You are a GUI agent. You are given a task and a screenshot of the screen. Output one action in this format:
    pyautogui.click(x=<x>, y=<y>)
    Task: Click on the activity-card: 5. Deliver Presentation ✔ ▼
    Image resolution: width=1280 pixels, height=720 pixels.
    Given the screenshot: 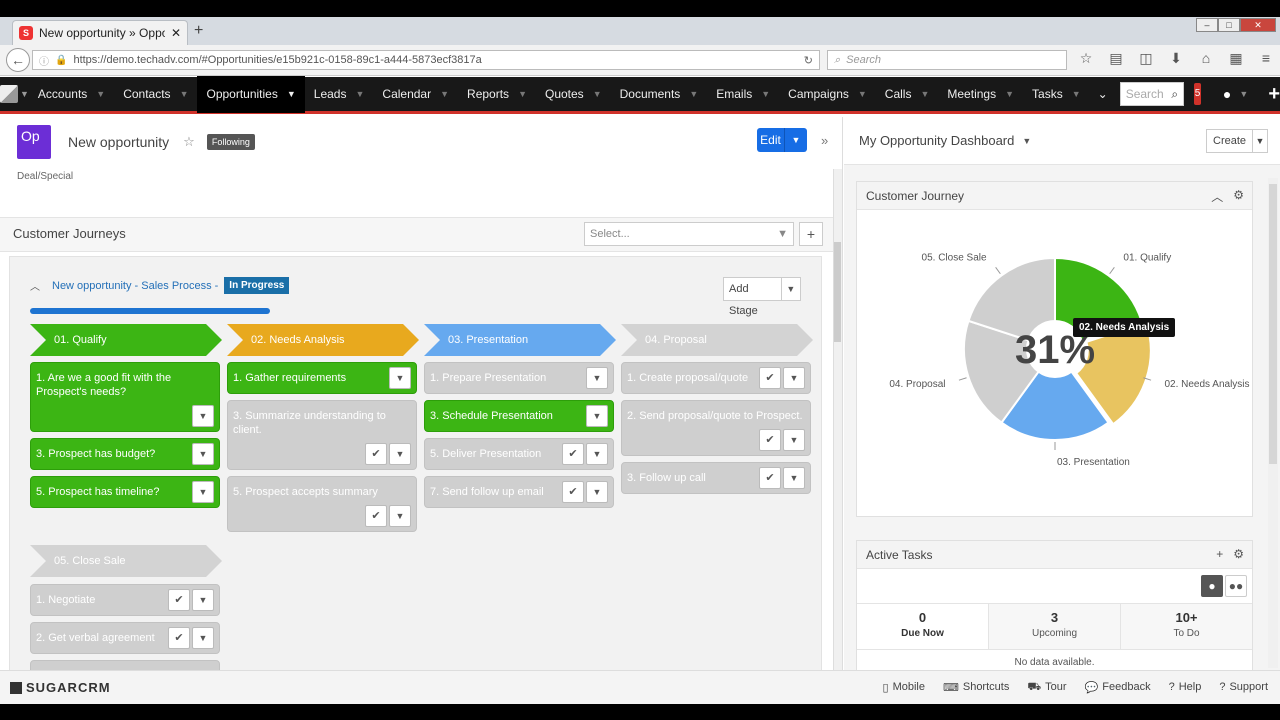 What is the action you would take?
    pyautogui.click(x=519, y=454)
    